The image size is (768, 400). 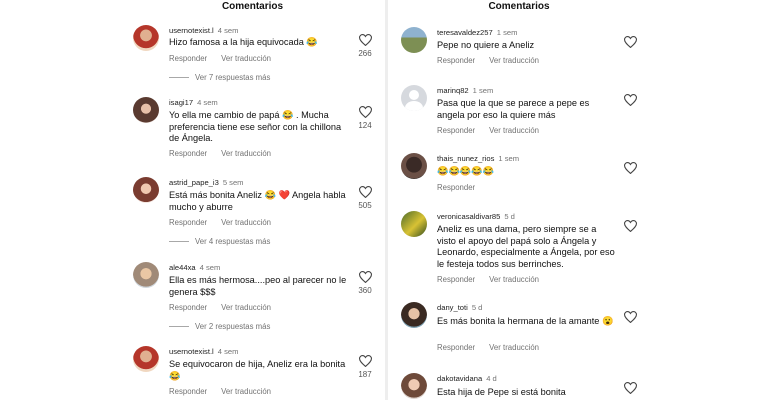 I want to click on username: veronicasaldivar85, so click(x=468, y=216).